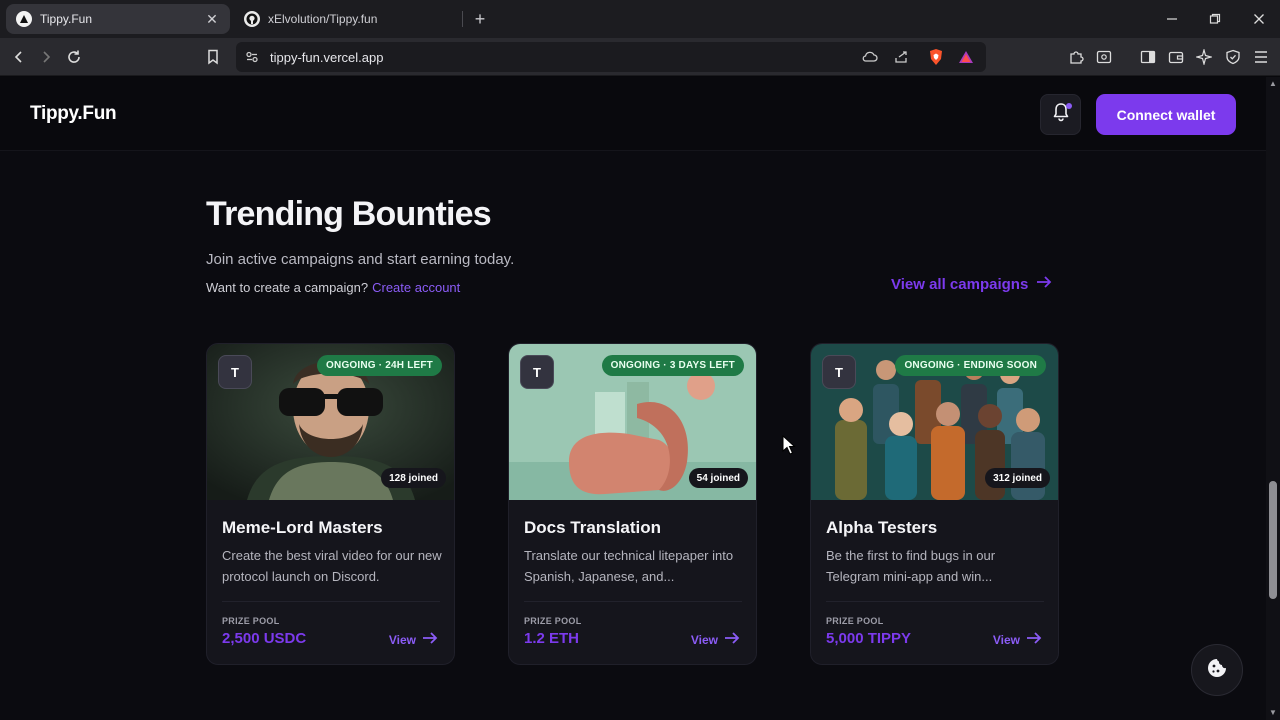 This screenshot has height=720, width=1280. I want to click on url-text: tippy-fun.vercel.app, so click(327, 57).